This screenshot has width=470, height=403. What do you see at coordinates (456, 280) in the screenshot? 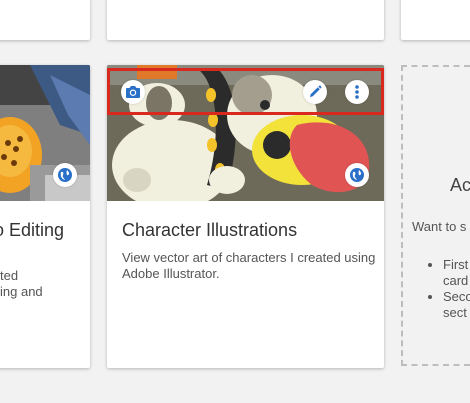
I see `list-item: card` at bounding box center [456, 280].